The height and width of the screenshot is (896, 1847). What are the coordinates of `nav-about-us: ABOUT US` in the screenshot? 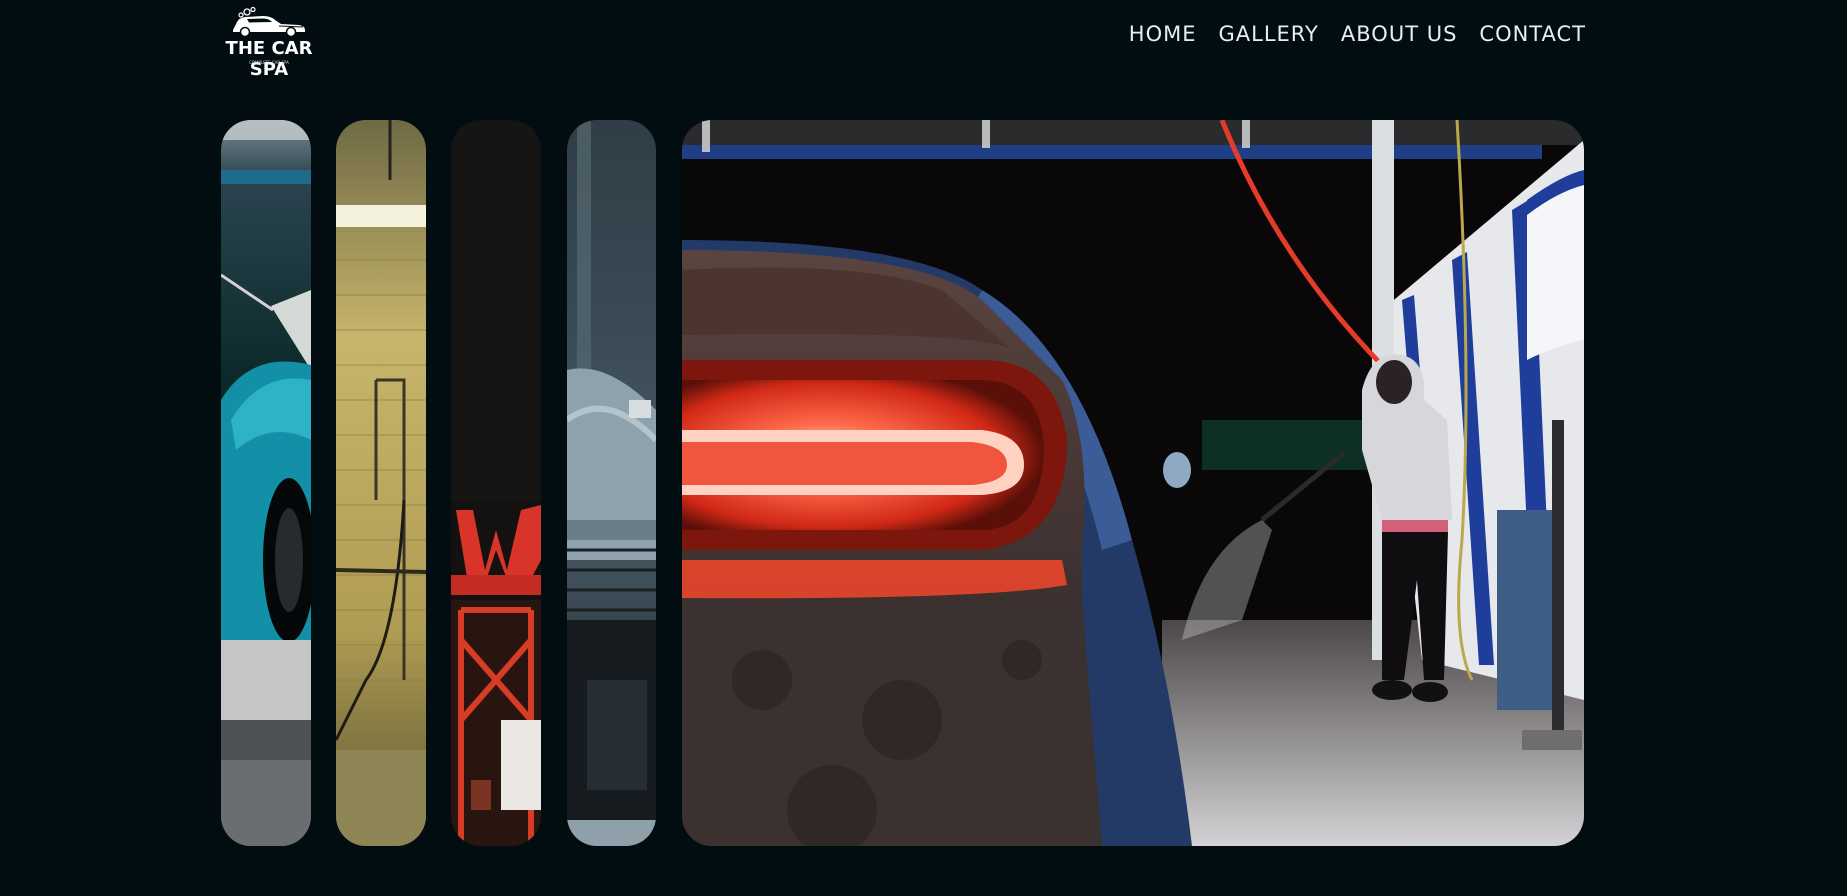 It's located at (1399, 34).